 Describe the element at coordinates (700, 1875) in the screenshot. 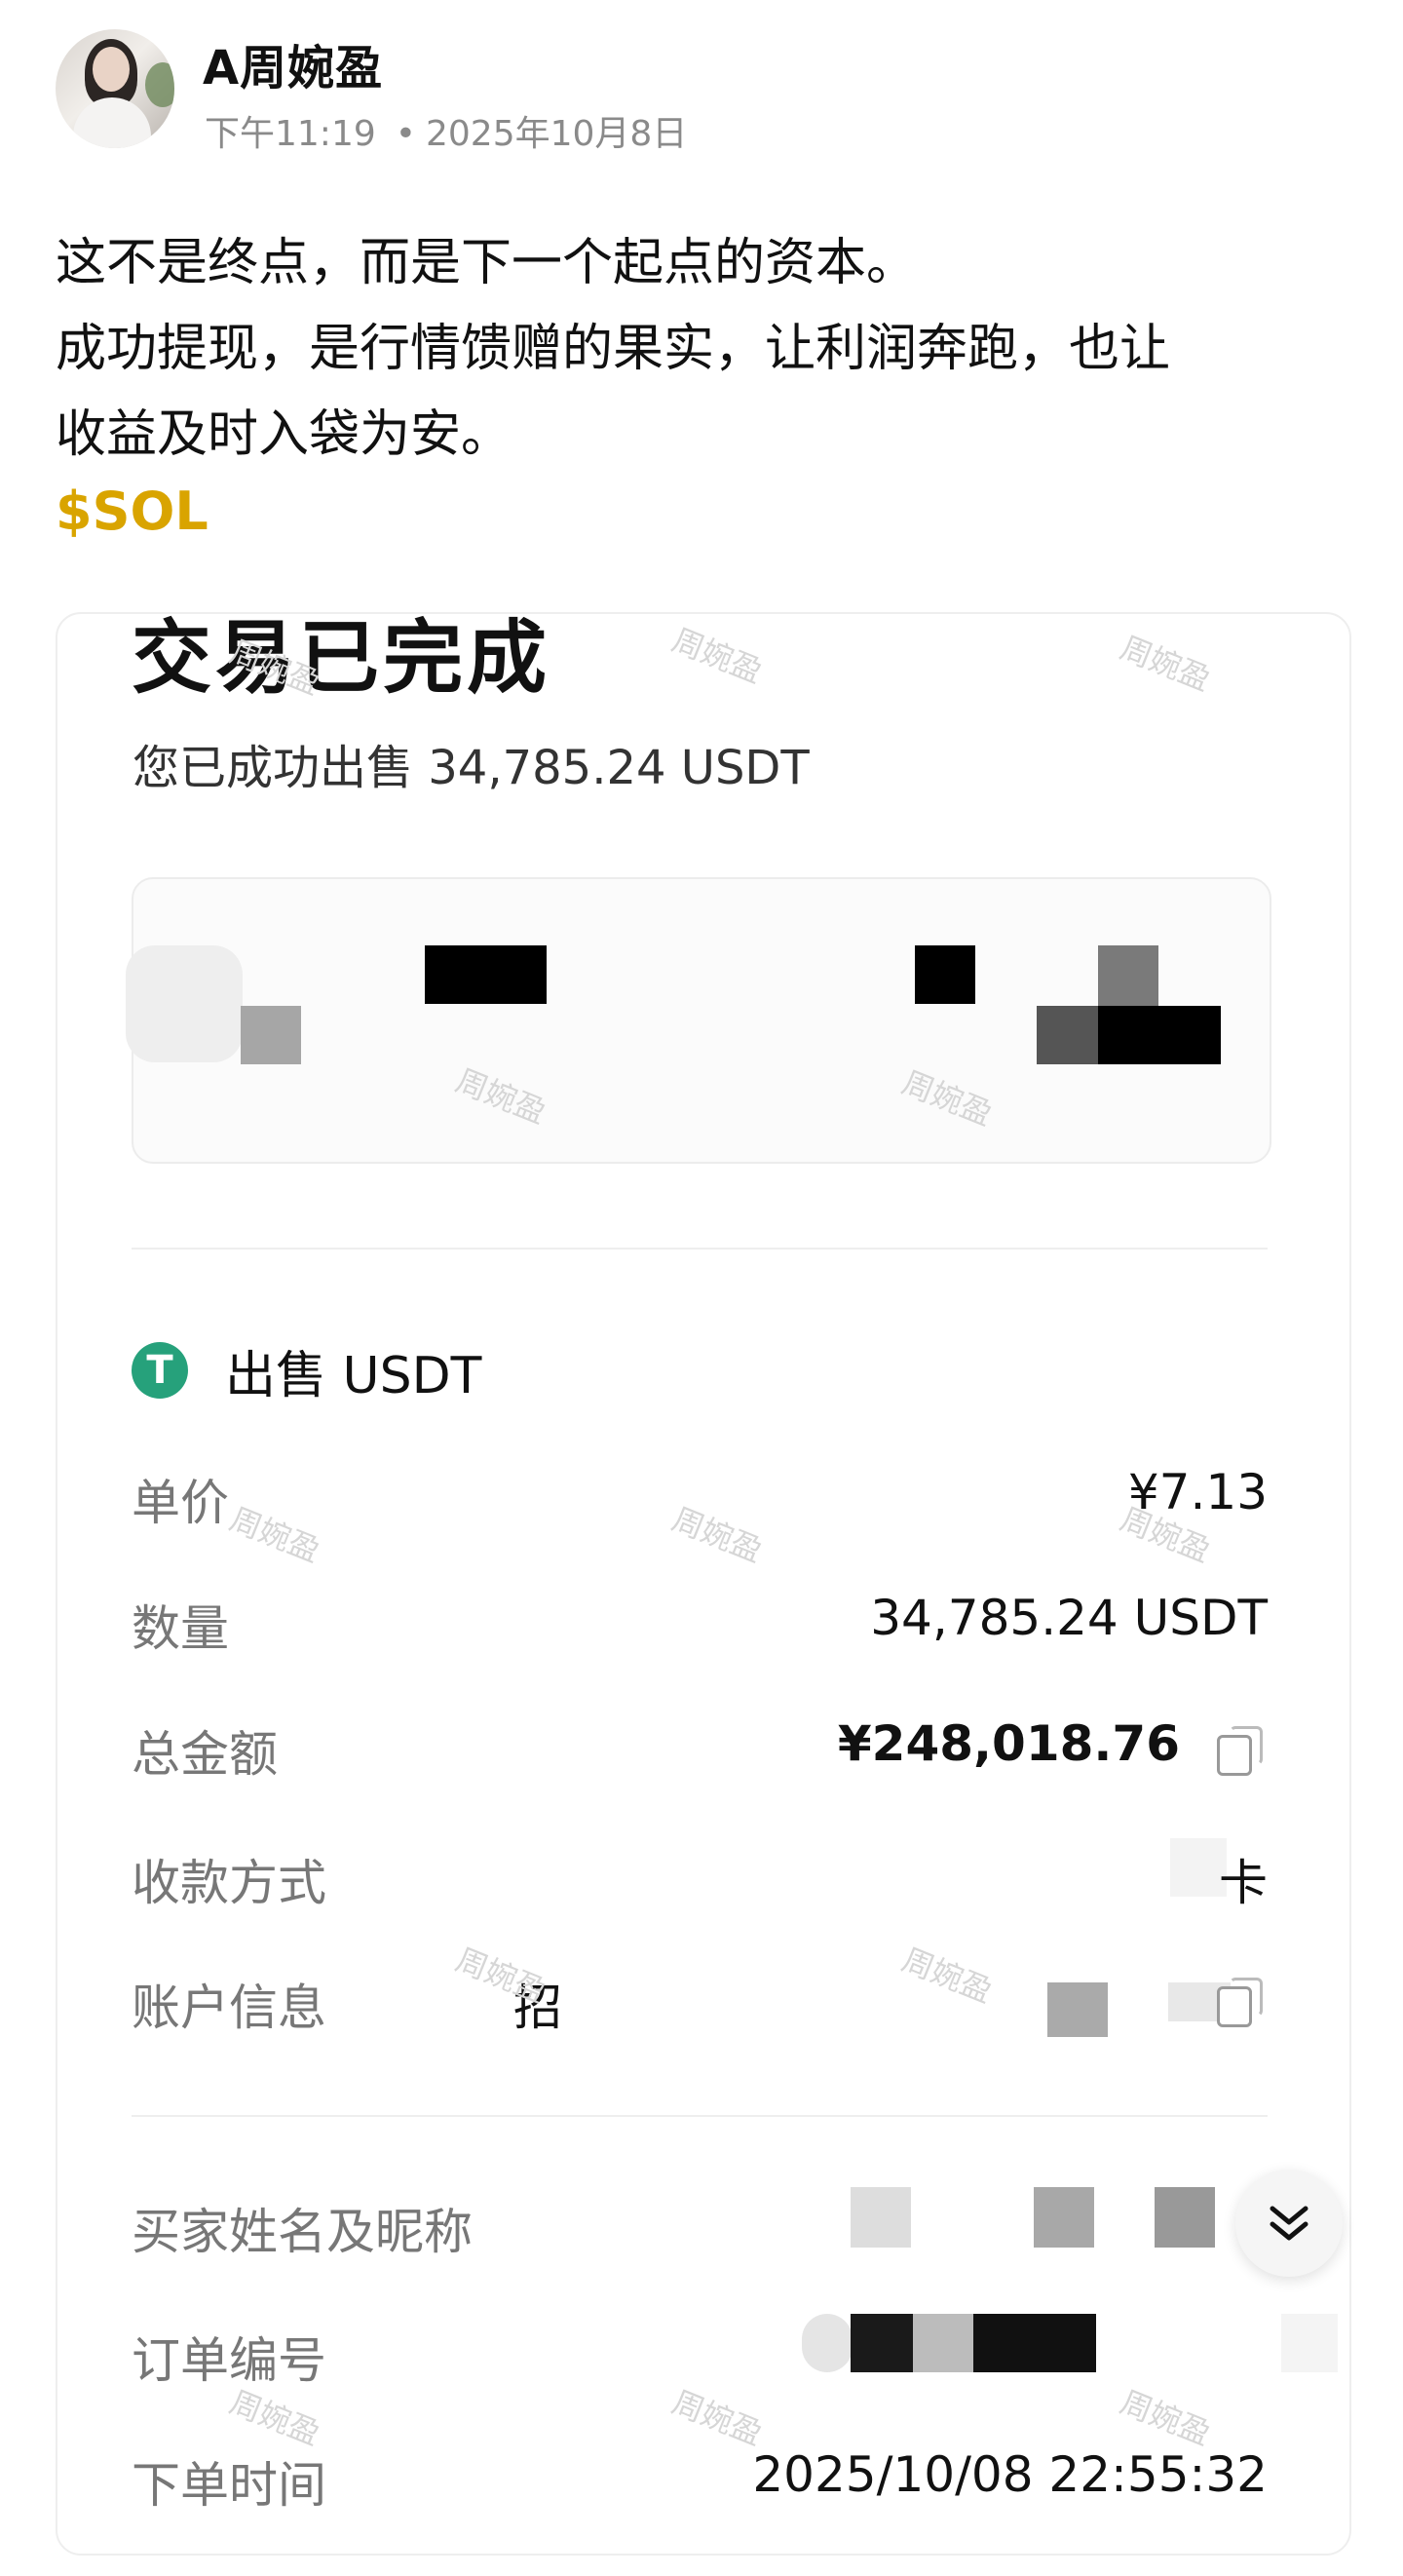

I see `detail-row-payment-method: 收款方式 卡` at that location.